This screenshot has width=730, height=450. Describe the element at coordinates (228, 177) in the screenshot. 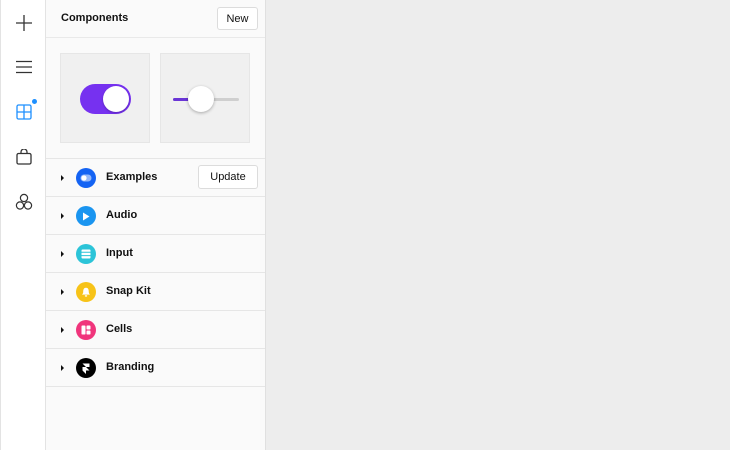

I see `update-button: Update` at that location.